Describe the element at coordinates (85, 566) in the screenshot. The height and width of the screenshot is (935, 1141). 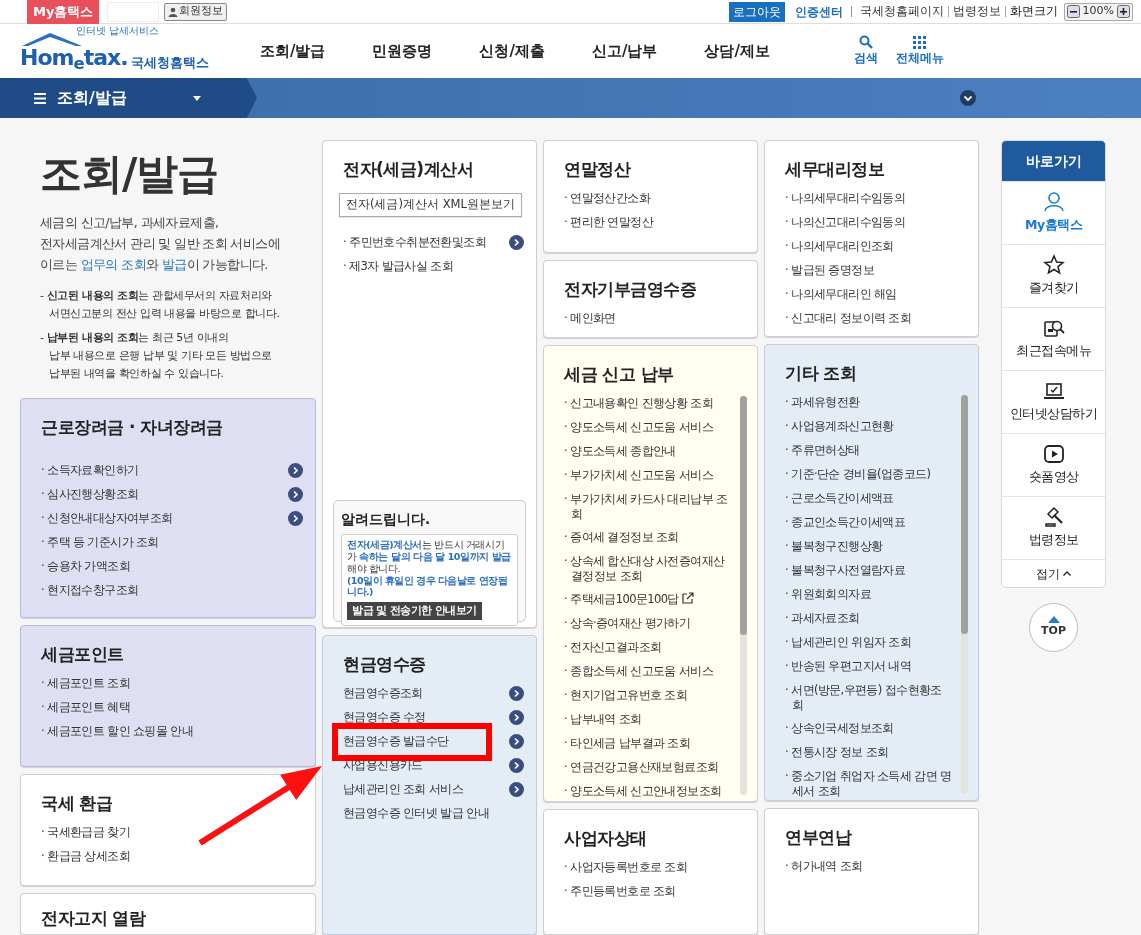
I see `menu-link: · 승용차 가액조회` at that location.